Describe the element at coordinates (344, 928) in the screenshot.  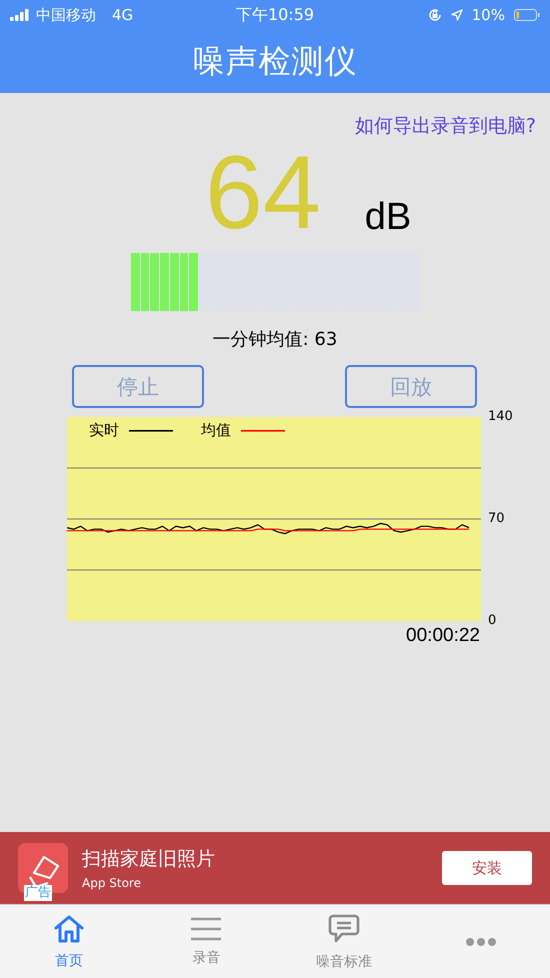
I see `chat-bubble-icon` at that location.